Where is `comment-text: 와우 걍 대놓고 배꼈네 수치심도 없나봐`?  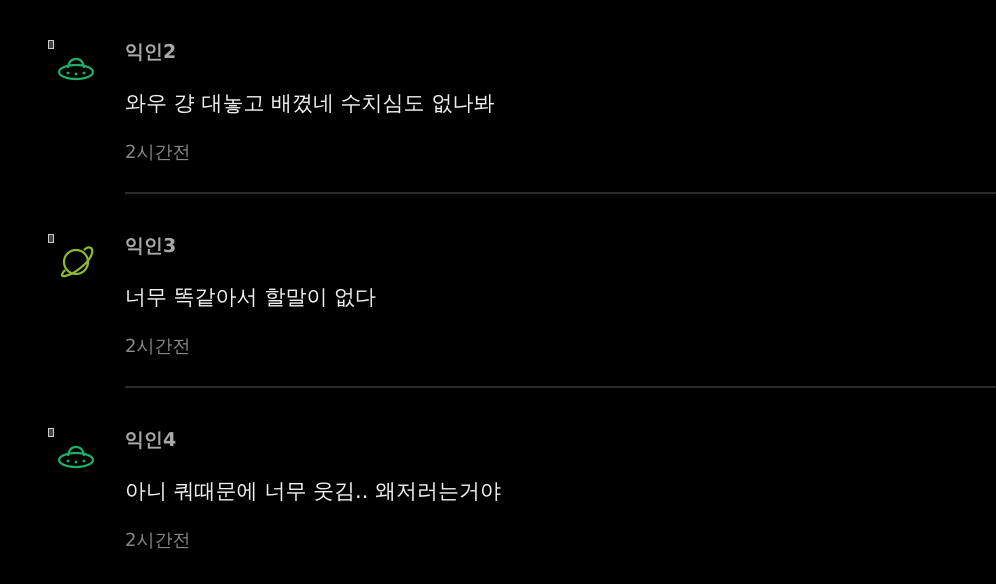 comment-text: 와우 걍 대놓고 배꼈네 수치심도 없나봐 is located at coordinates (309, 103).